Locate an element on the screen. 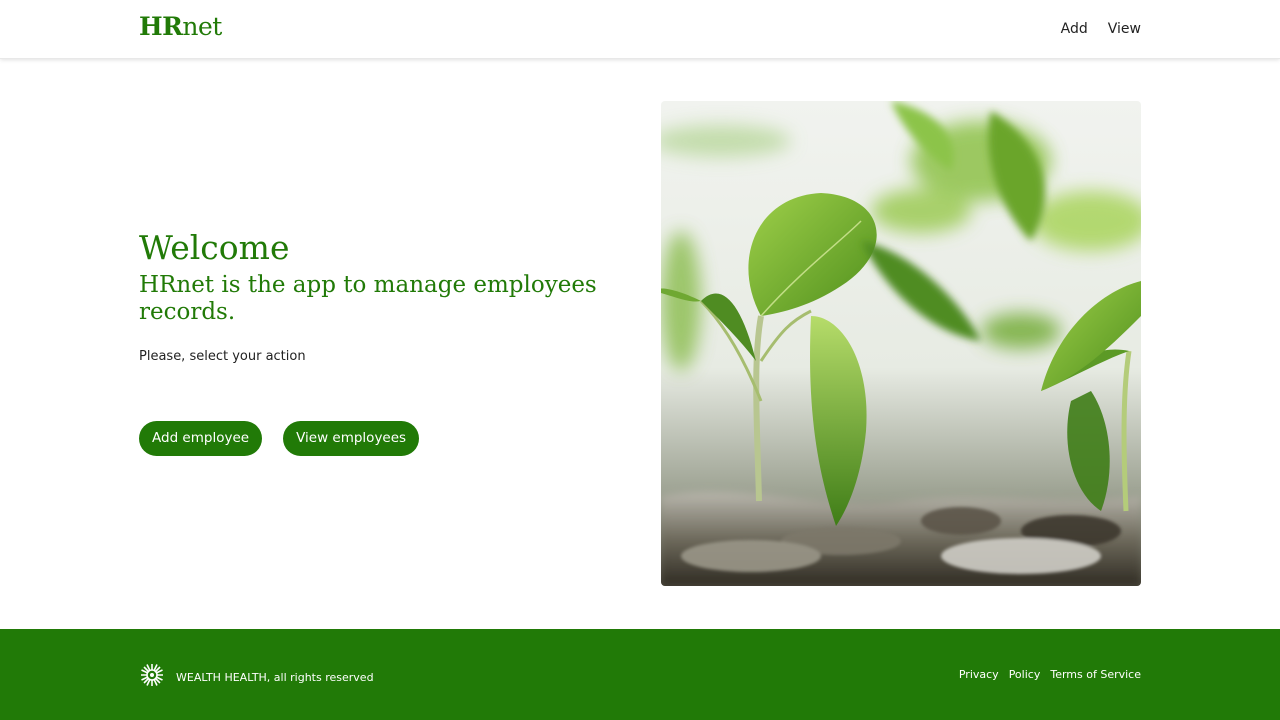  nav-add-link: Add is located at coordinates (1074, 29).